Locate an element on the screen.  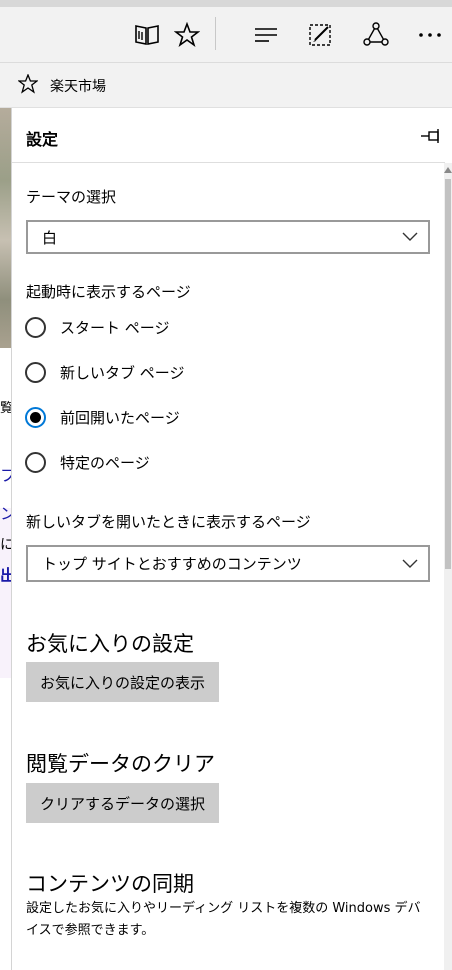
theme-select-value: 白 is located at coordinates (50, 237).